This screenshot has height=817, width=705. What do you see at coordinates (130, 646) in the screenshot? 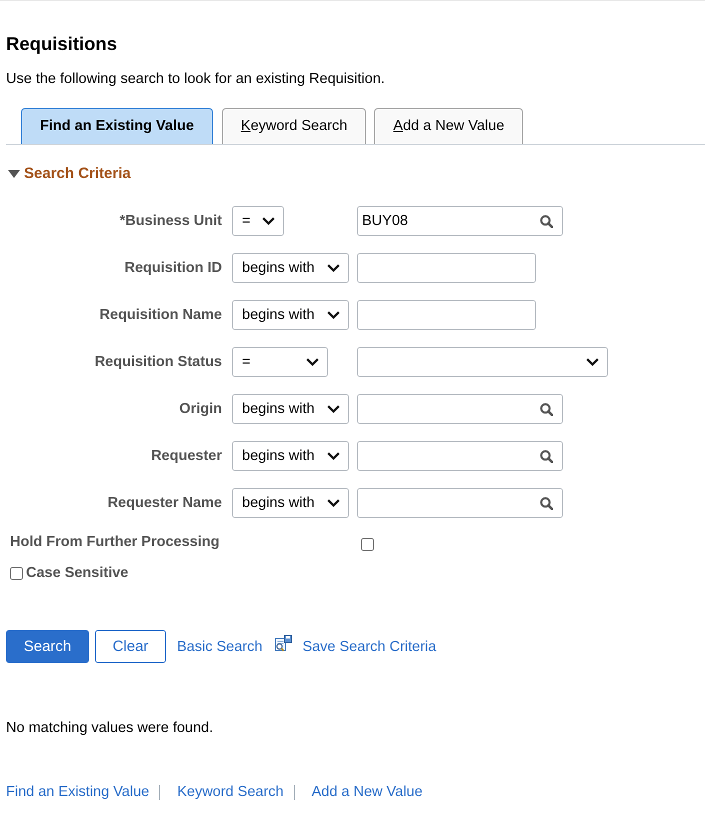
I see `outline-button: Clear` at bounding box center [130, 646].